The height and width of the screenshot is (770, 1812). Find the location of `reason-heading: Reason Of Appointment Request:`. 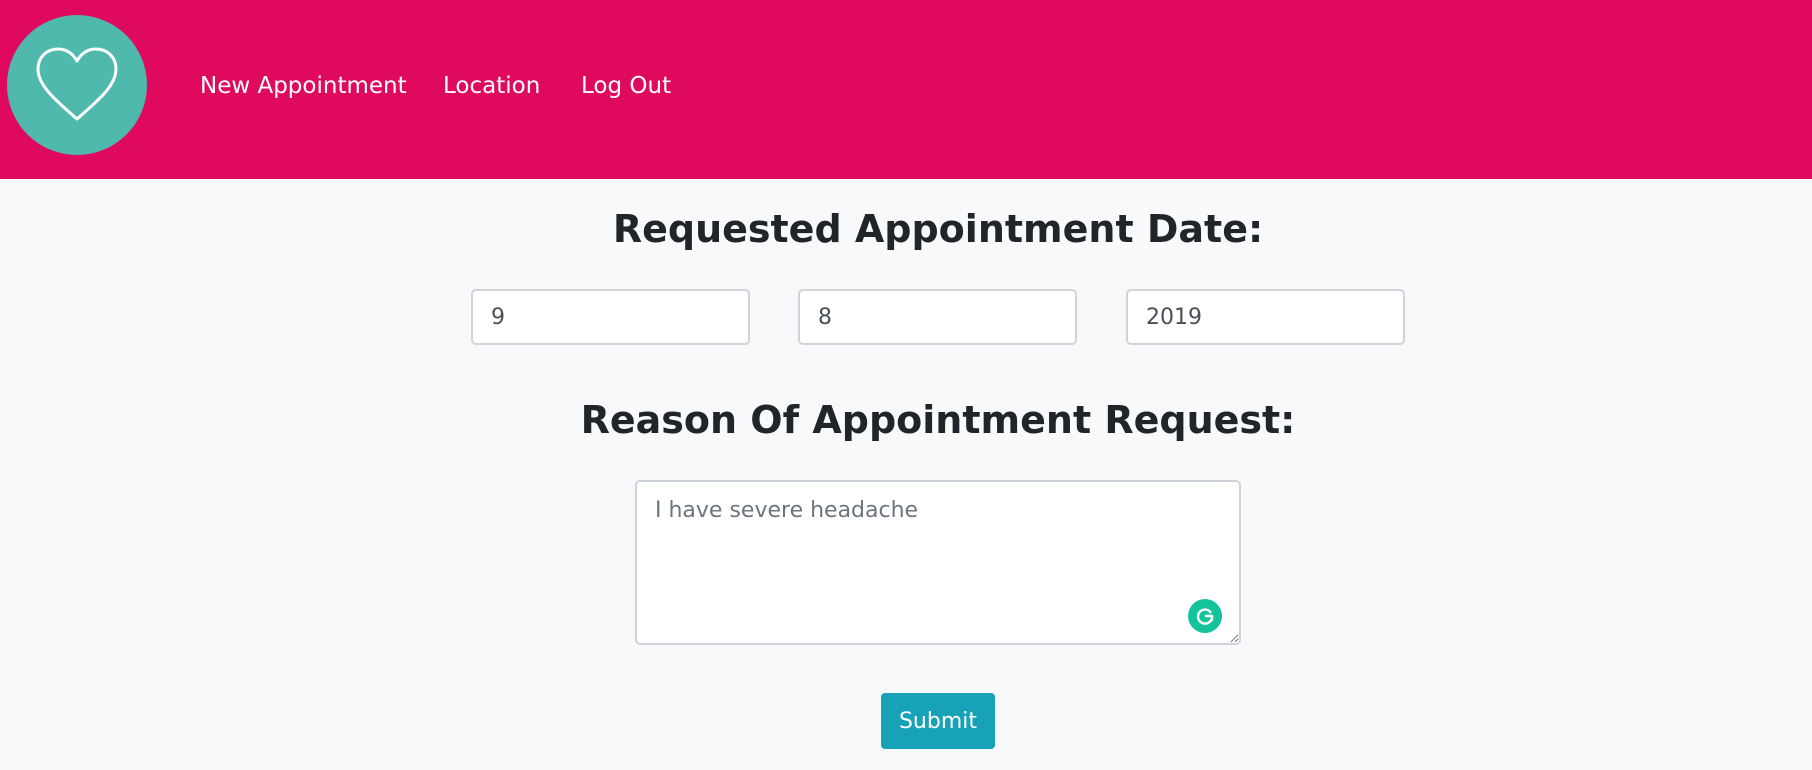

reason-heading: Reason Of Appointment Request: is located at coordinates (938, 420).